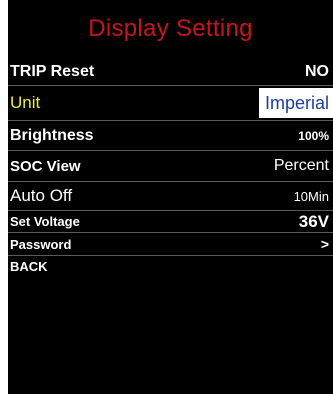  I want to click on menu-item-unit: Unit Imperial, so click(170, 103).